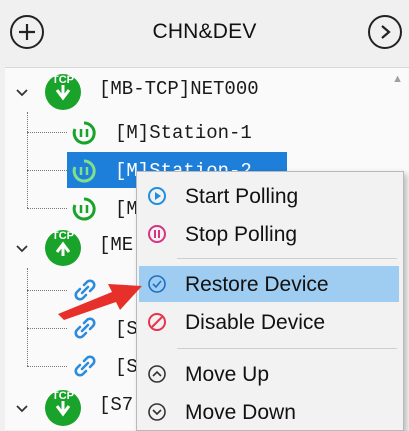  What do you see at coordinates (116, 405) in the screenshot?
I see `tree-item-label: [S7` at bounding box center [116, 405].